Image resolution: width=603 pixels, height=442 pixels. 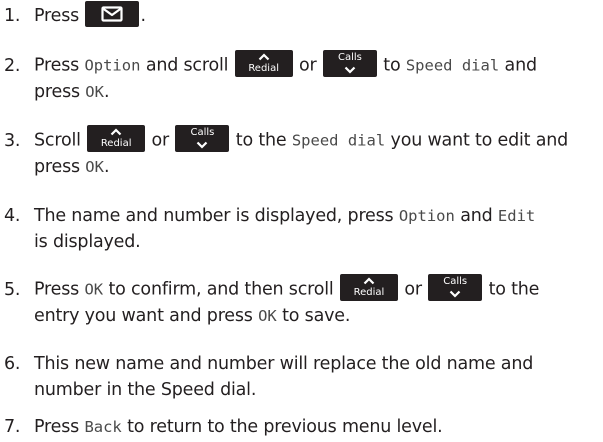 What do you see at coordinates (302, 242) in the screenshot?
I see `step-continuation: is displayed.` at bounding box center [302, 242].